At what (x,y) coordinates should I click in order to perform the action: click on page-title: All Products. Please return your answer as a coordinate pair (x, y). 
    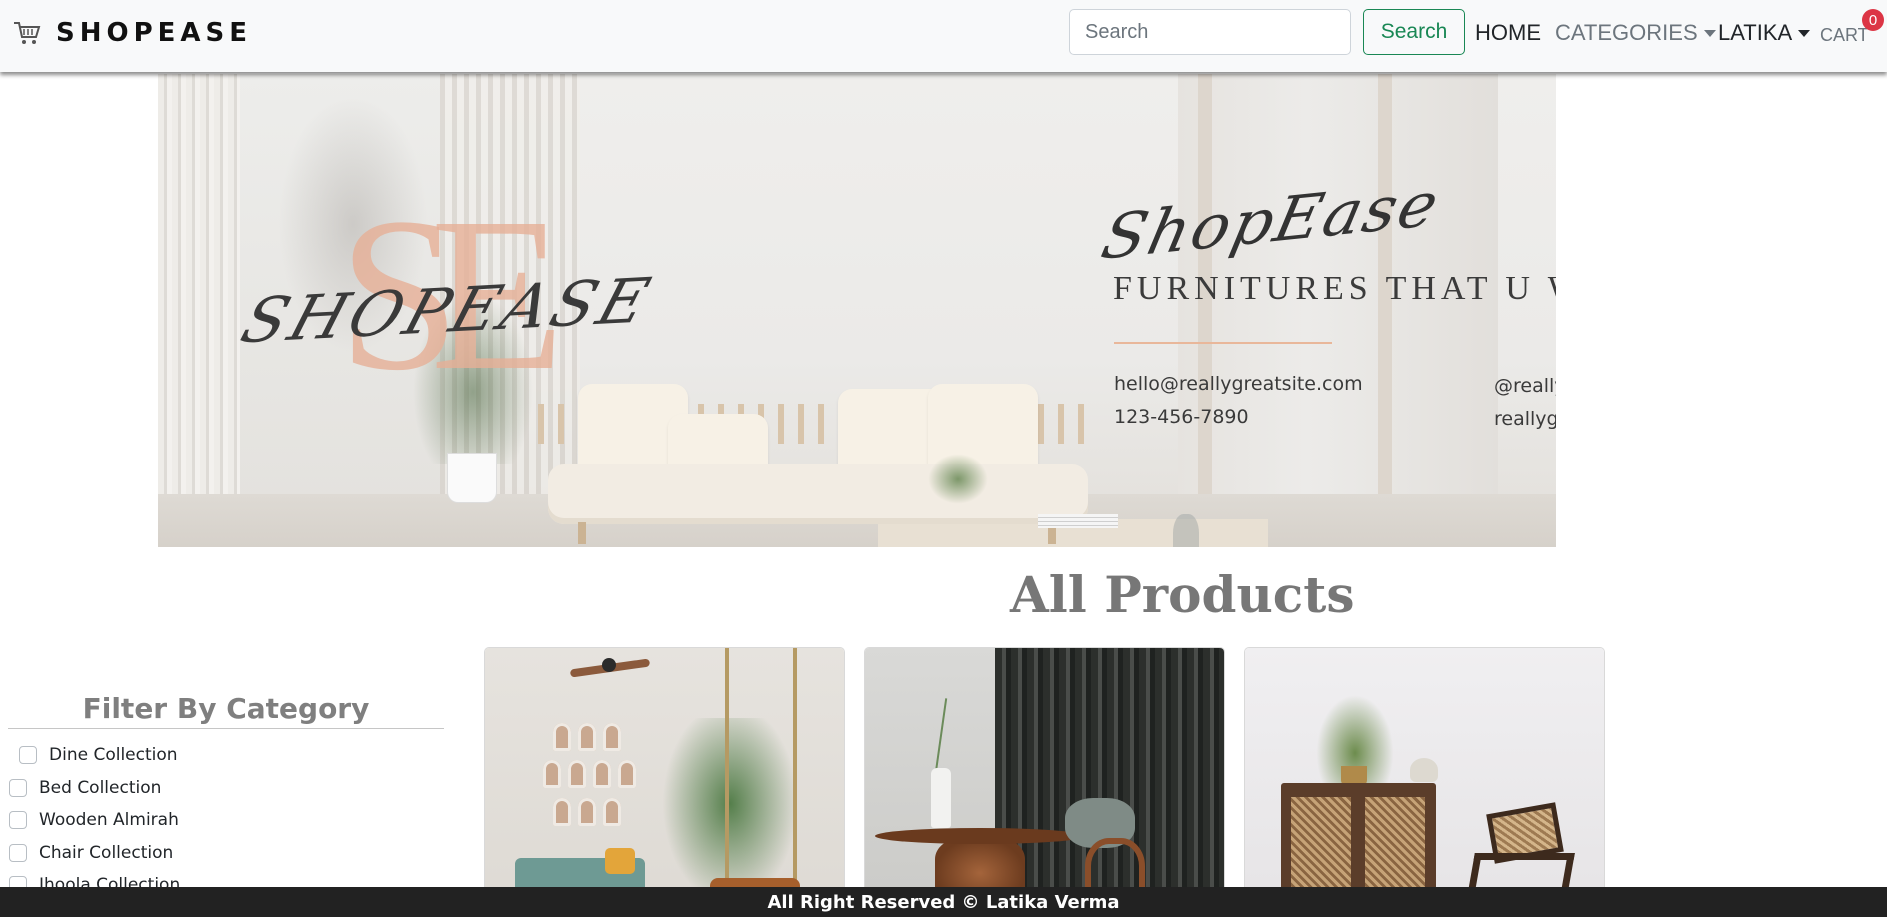
    Looking at the image, I should click on (1182, 594).